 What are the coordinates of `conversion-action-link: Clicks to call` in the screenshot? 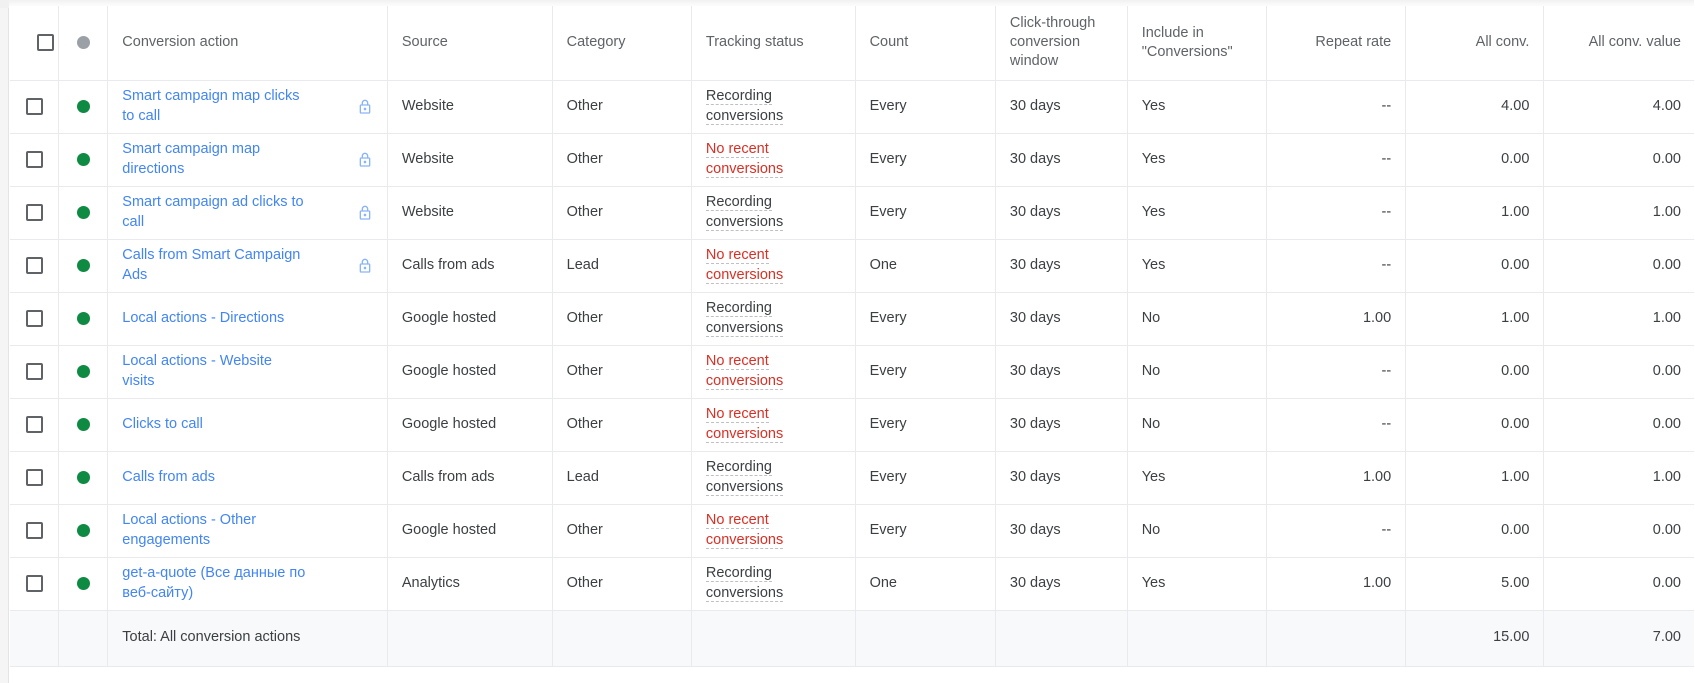 It's located at (162, 424).